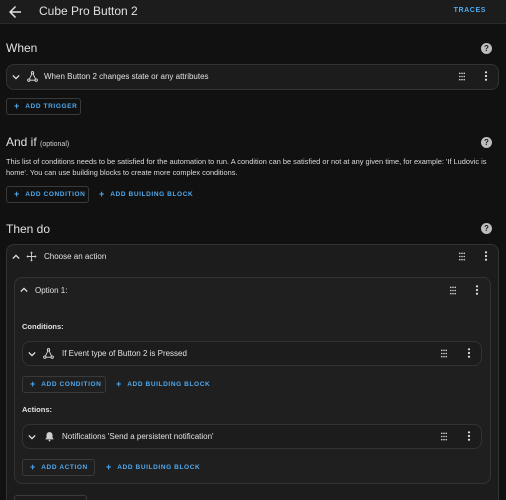 The width and height of the screenshot is (506, 500). What do you see at coordinates (28, 229) in the screenshot?
I see `then-do-heading: Then do` at bounding box center [28, 229].